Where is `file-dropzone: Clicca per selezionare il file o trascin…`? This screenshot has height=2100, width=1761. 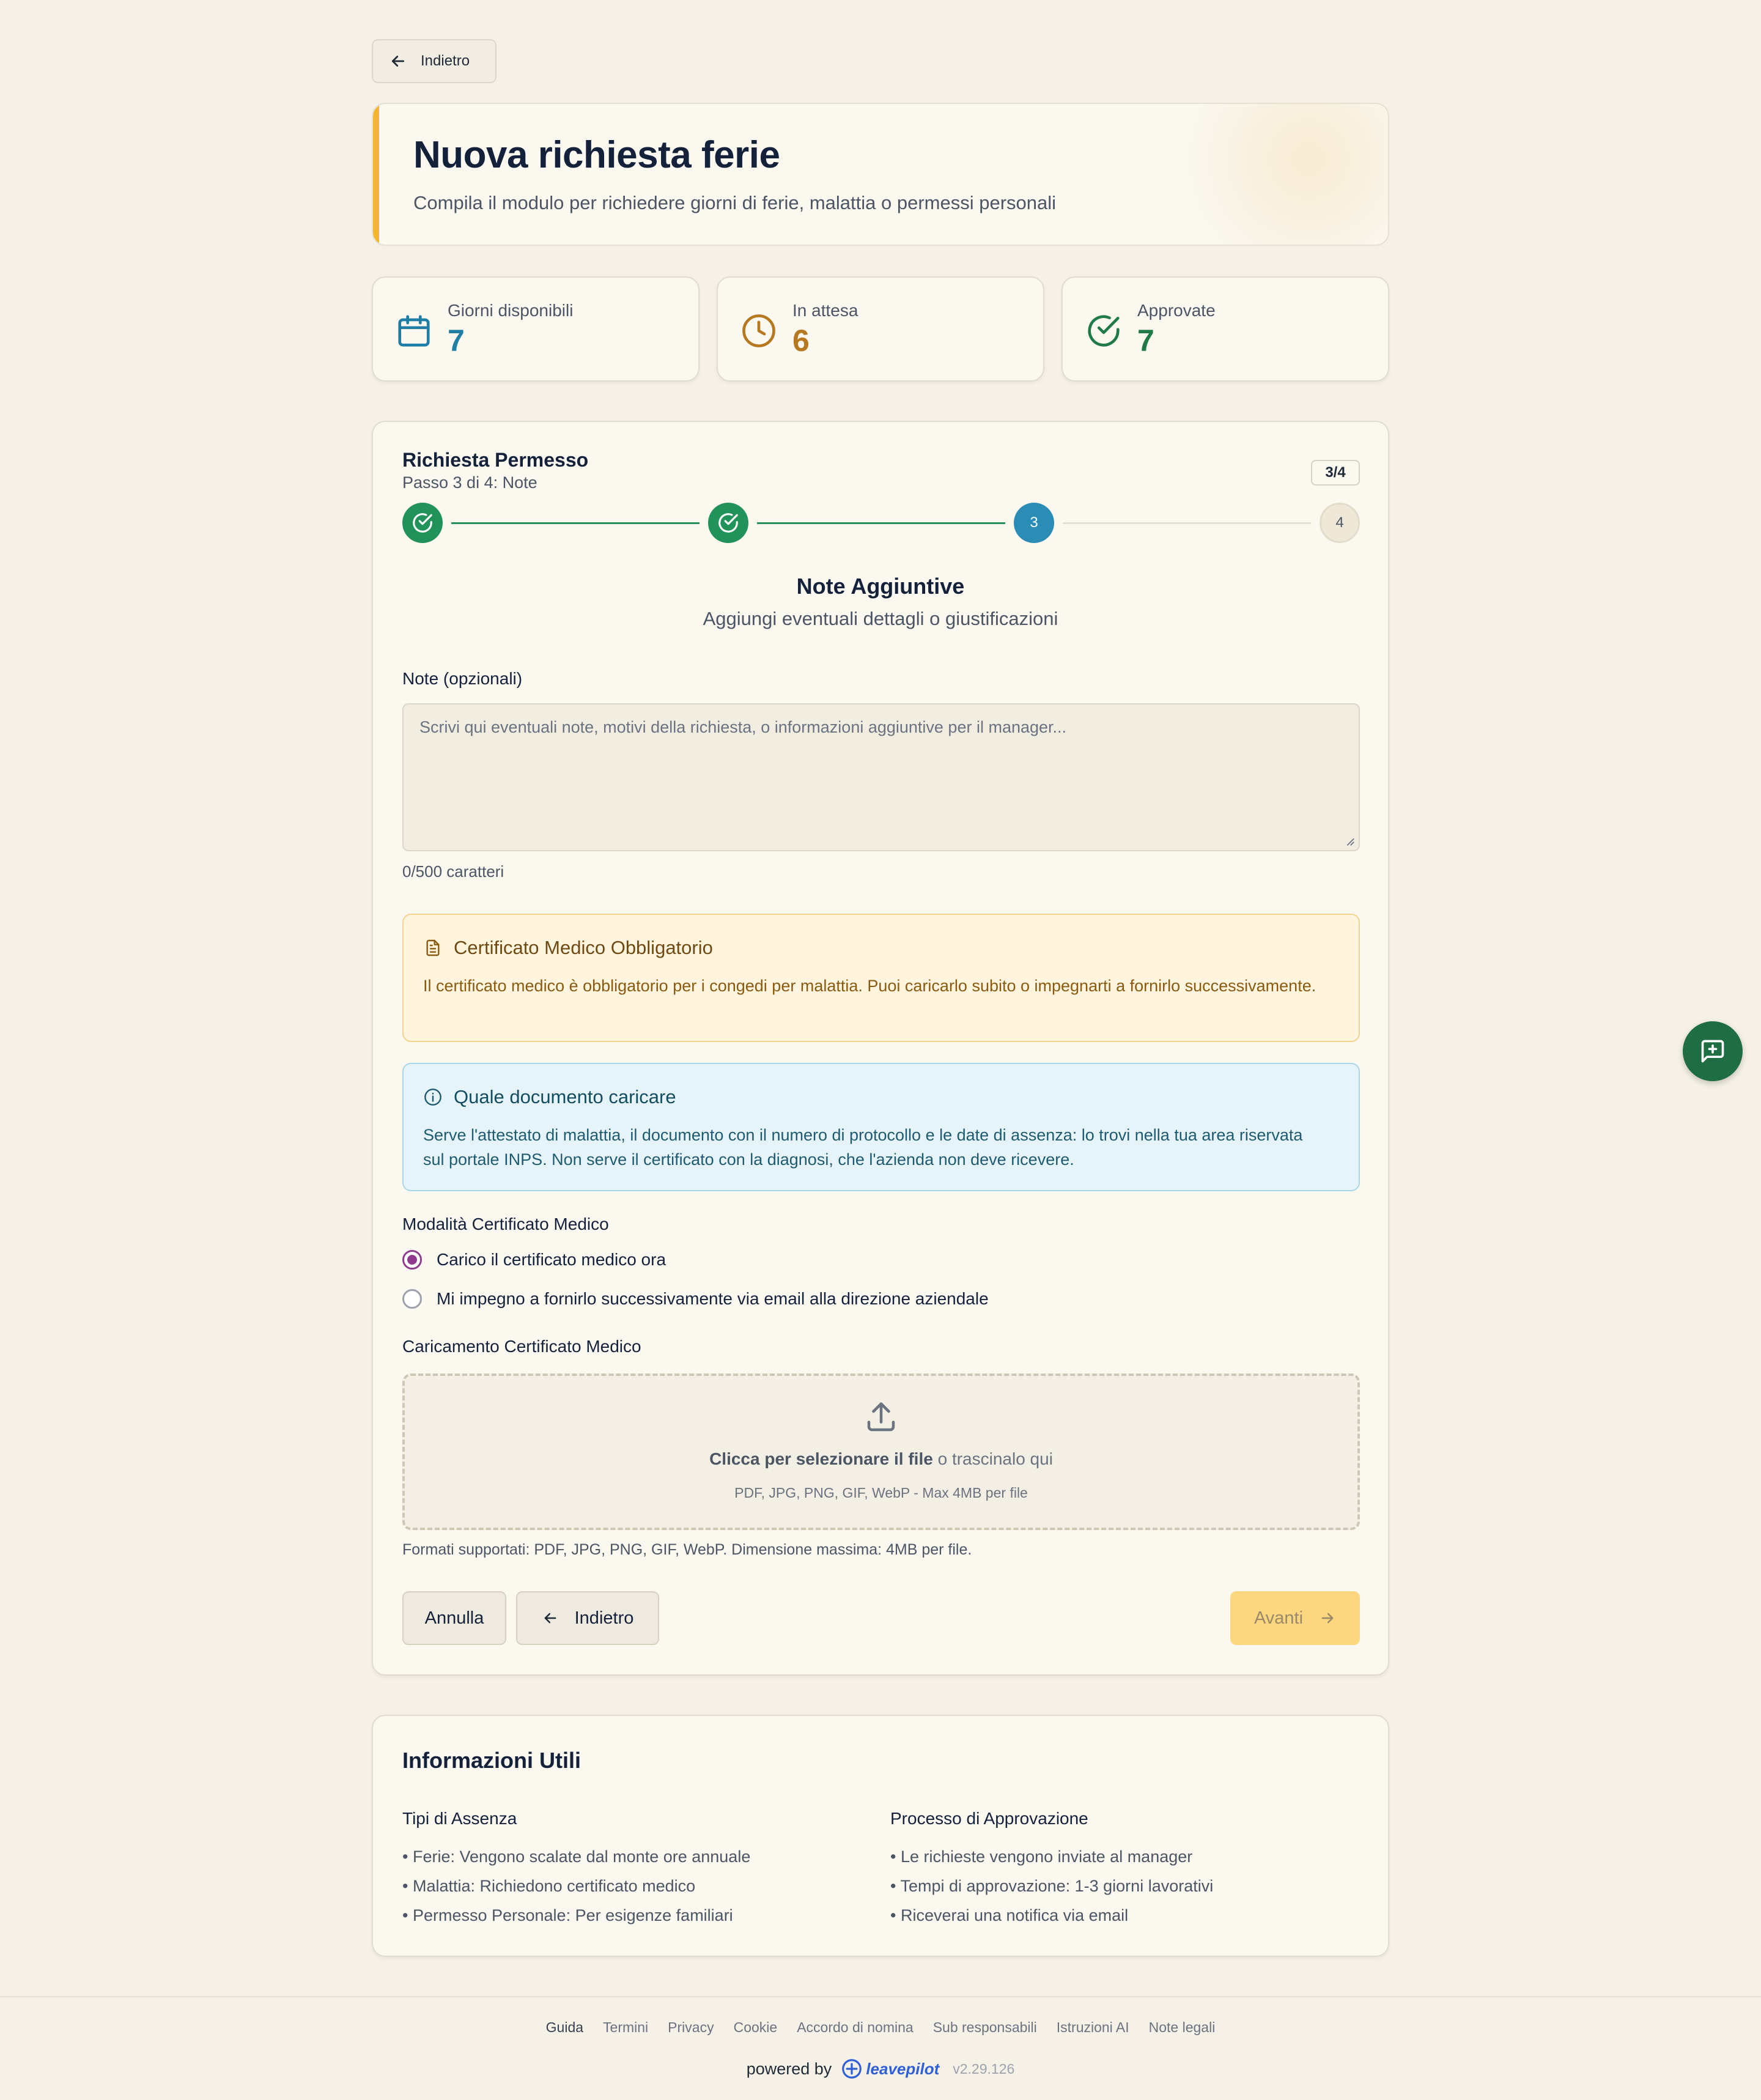 file-dropzone: Clicca per selezionare il file o trascin… is located at coordinates (881, 1452).